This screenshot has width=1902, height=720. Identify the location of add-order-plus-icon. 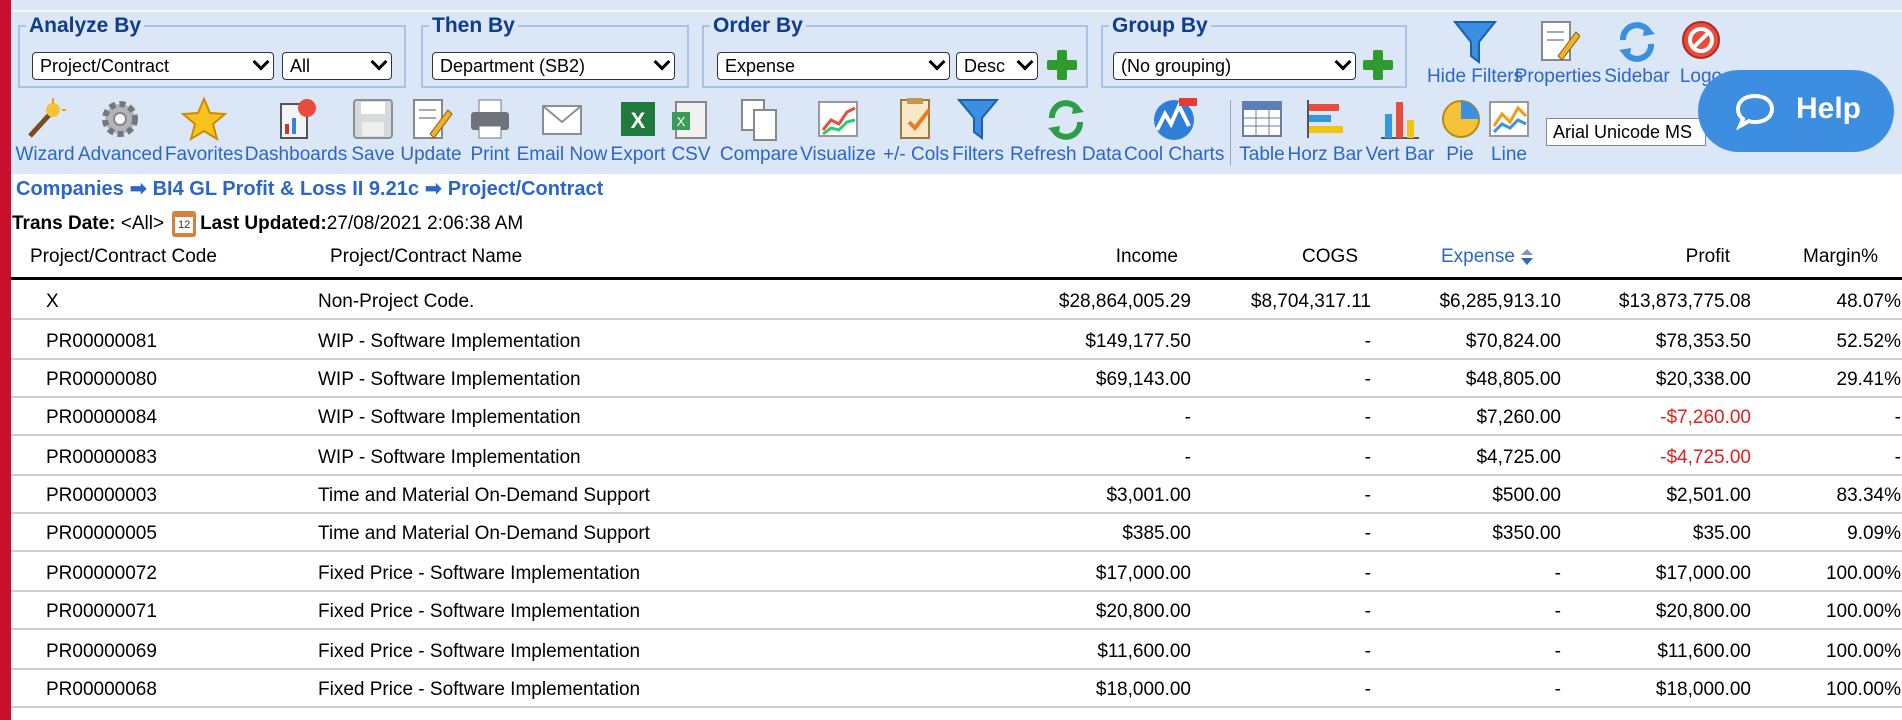
(1062, 65).